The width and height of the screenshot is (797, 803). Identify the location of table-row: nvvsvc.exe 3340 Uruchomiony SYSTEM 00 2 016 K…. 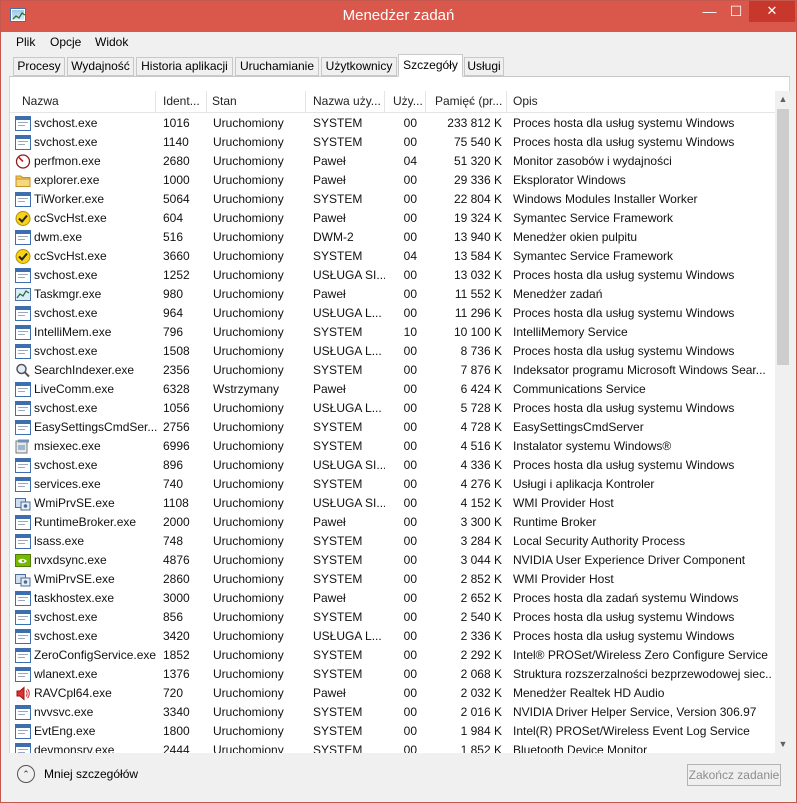
(392, 712).